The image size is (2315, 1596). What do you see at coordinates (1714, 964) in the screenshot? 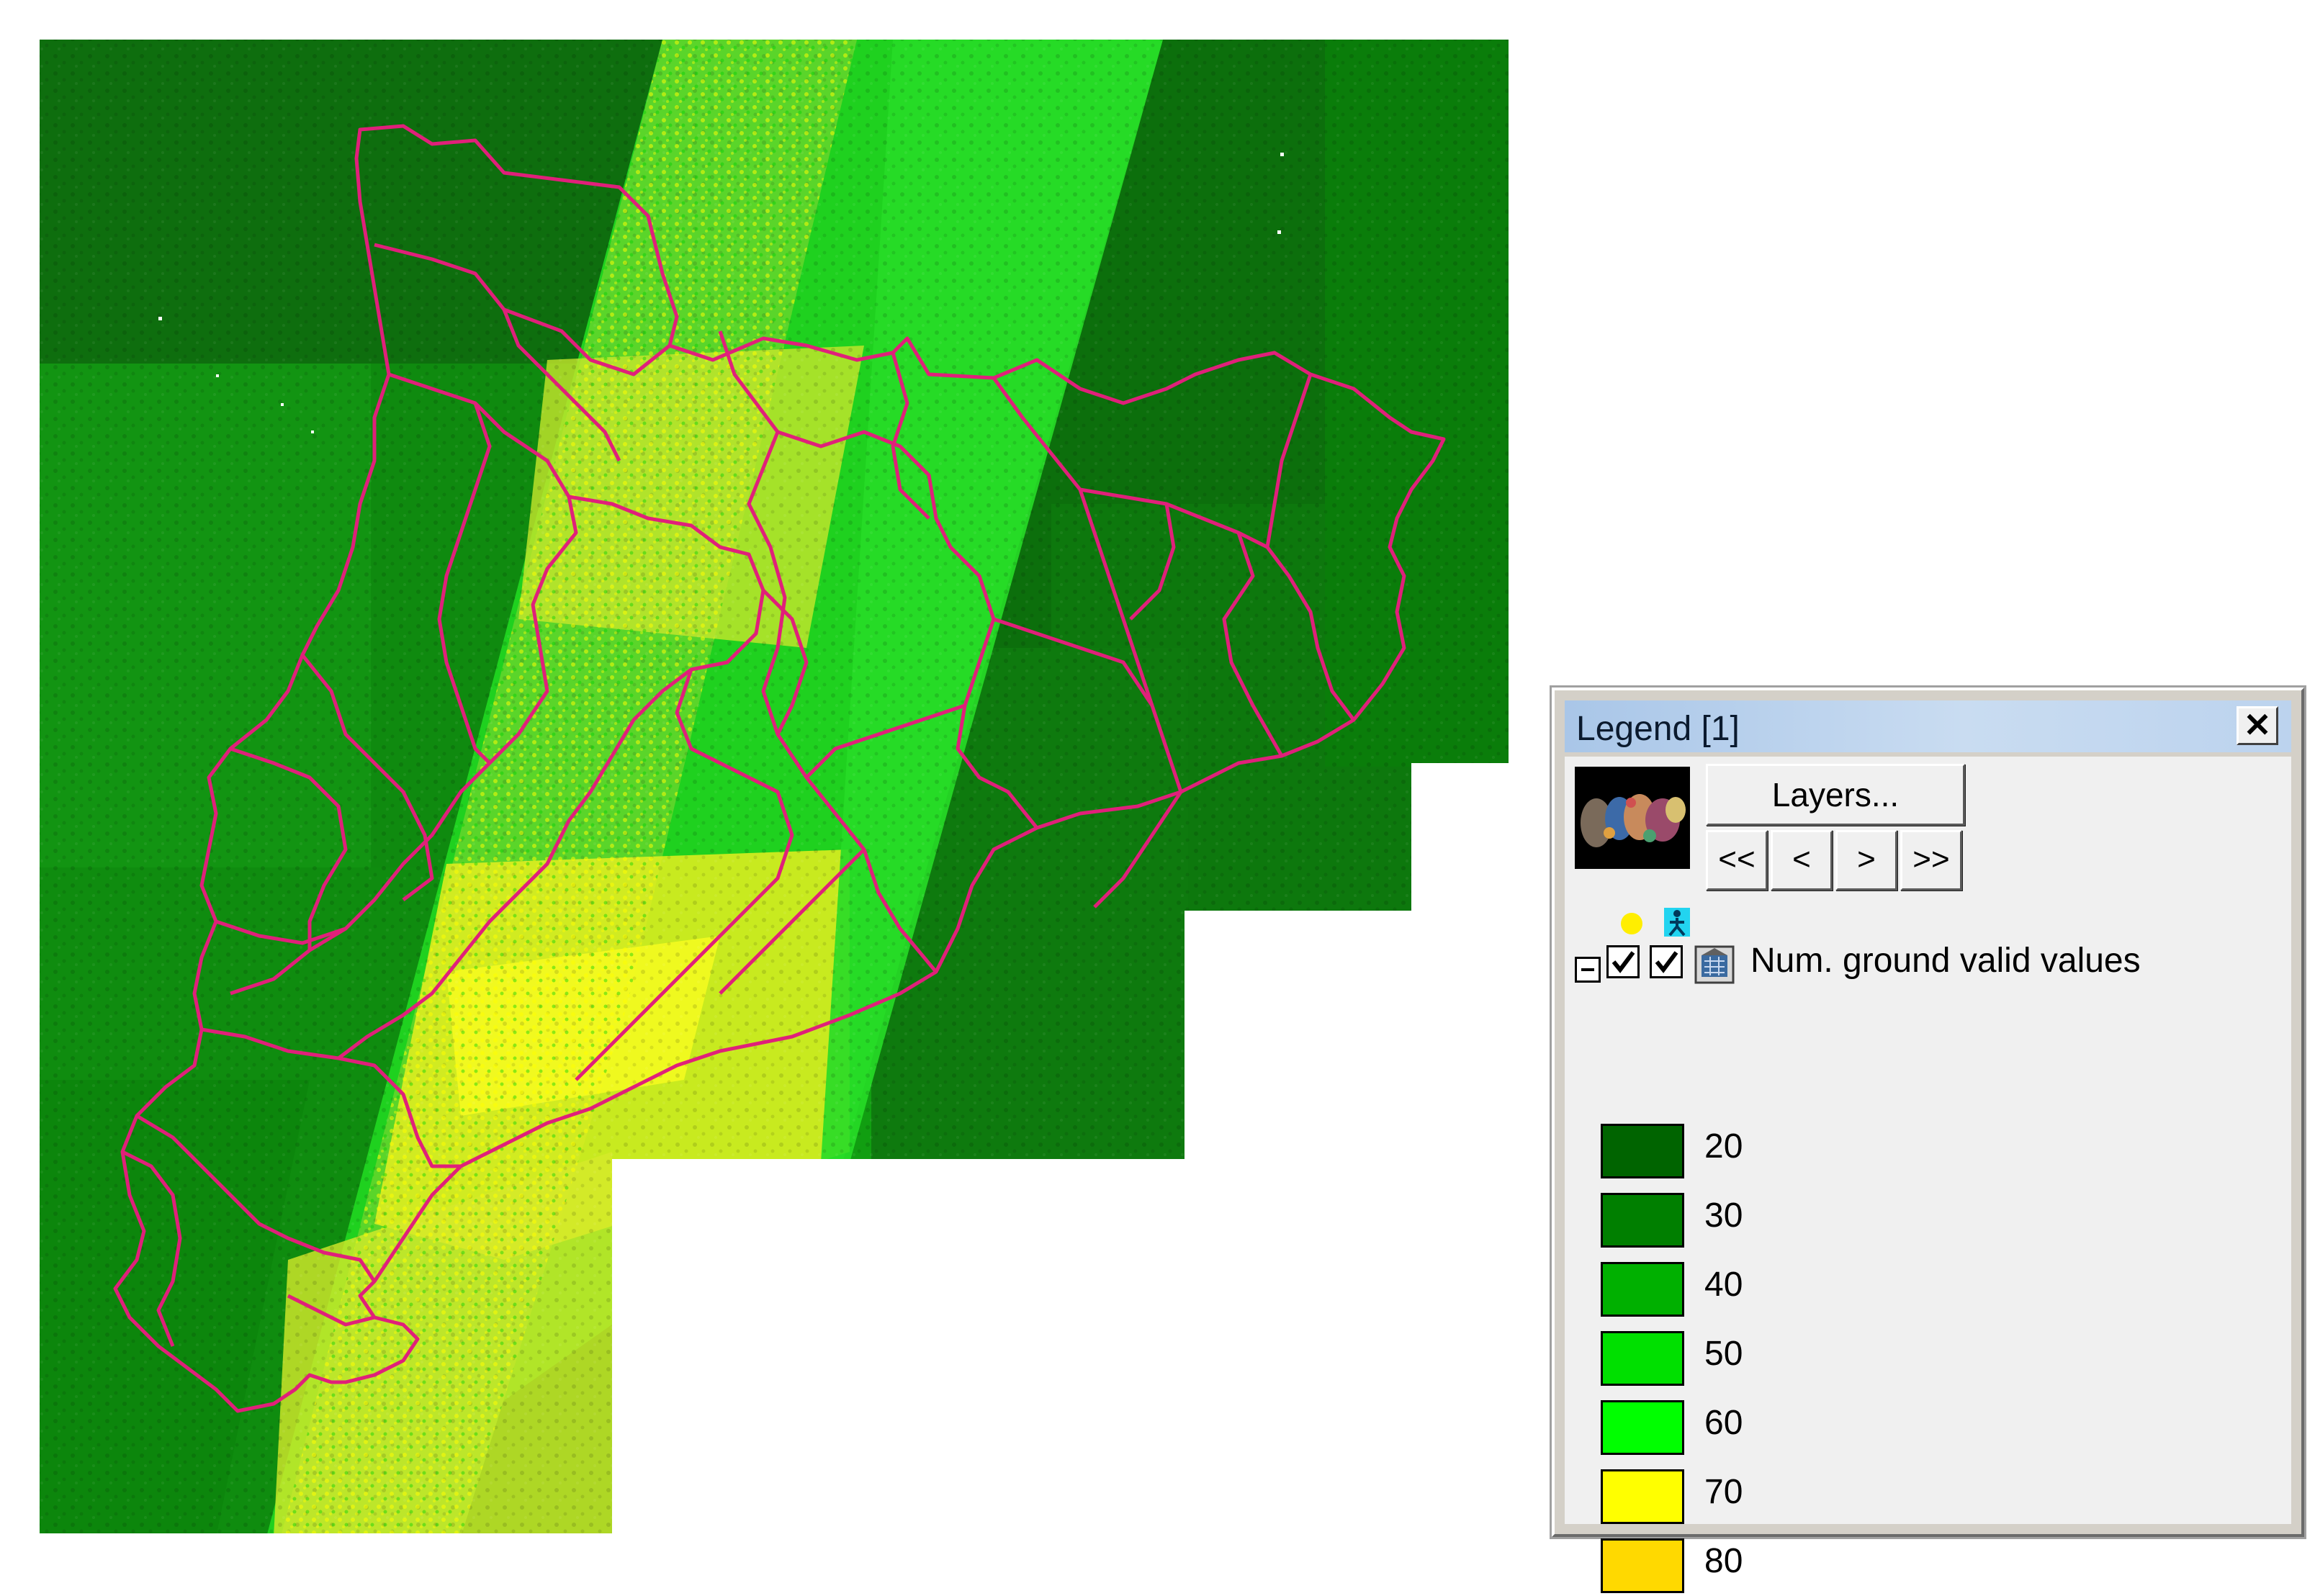
I see `raster-layer-icon` at bounding box center [1714, 964].